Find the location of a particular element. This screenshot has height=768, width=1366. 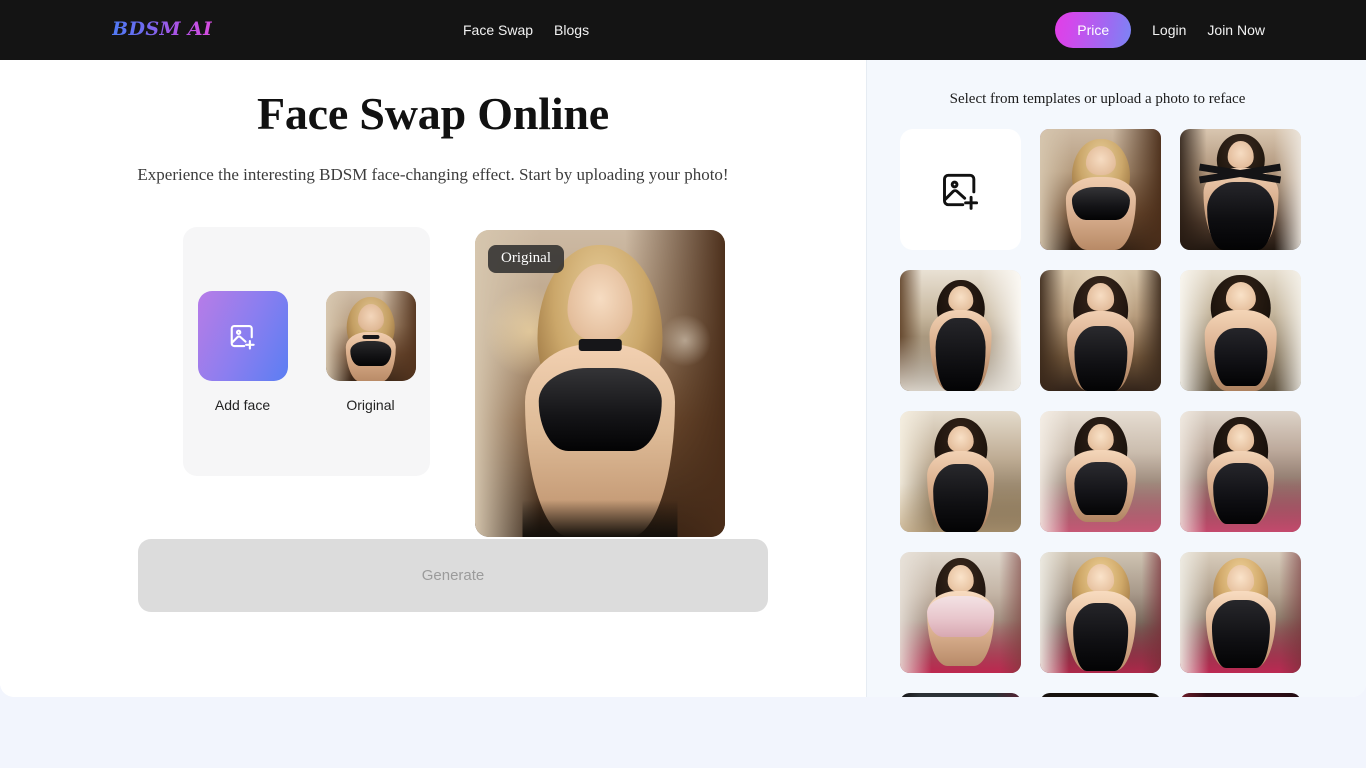

join-now-link: Join Now is located at coordinates (1236, 30).